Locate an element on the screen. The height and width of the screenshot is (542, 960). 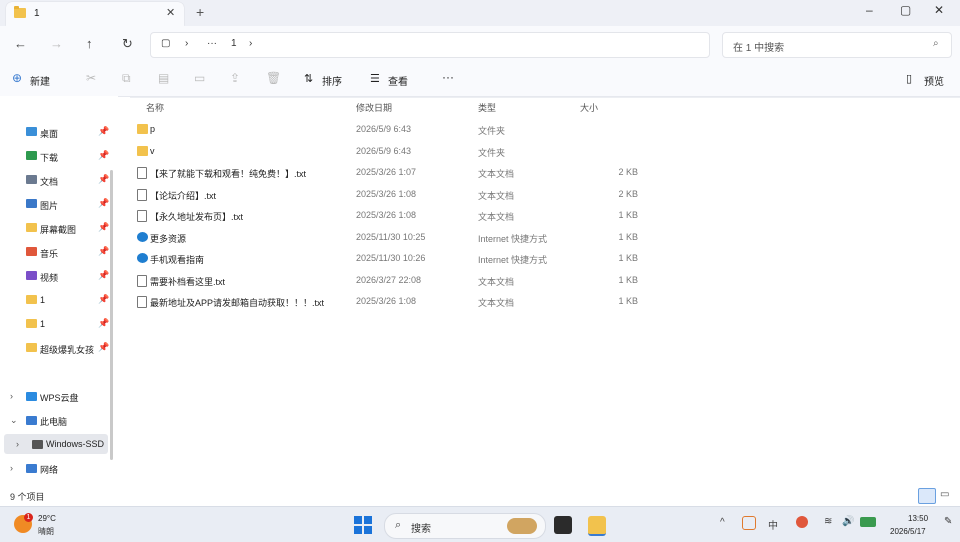
file-row: 手机观看指南 2025/11/30 10:26 Internet 快捷方式 1 KB is located at coordinates (390, 259).